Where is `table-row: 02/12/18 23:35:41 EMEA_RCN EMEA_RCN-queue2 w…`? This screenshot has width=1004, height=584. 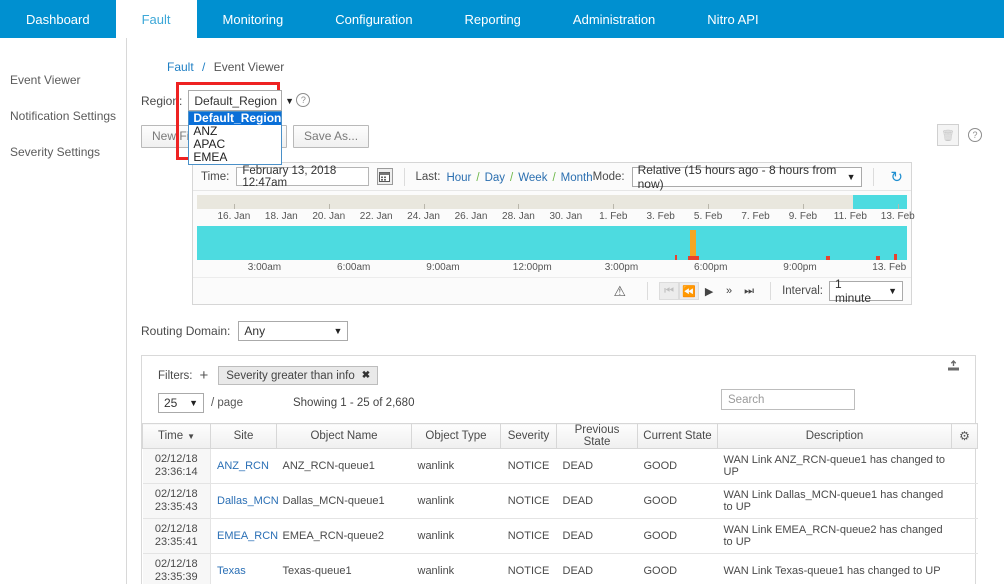
table-row: 02/12/18 23:35:41 EMEA_RCN EMEA_RCN-queue2 w… is located at coordinates (560, 536).